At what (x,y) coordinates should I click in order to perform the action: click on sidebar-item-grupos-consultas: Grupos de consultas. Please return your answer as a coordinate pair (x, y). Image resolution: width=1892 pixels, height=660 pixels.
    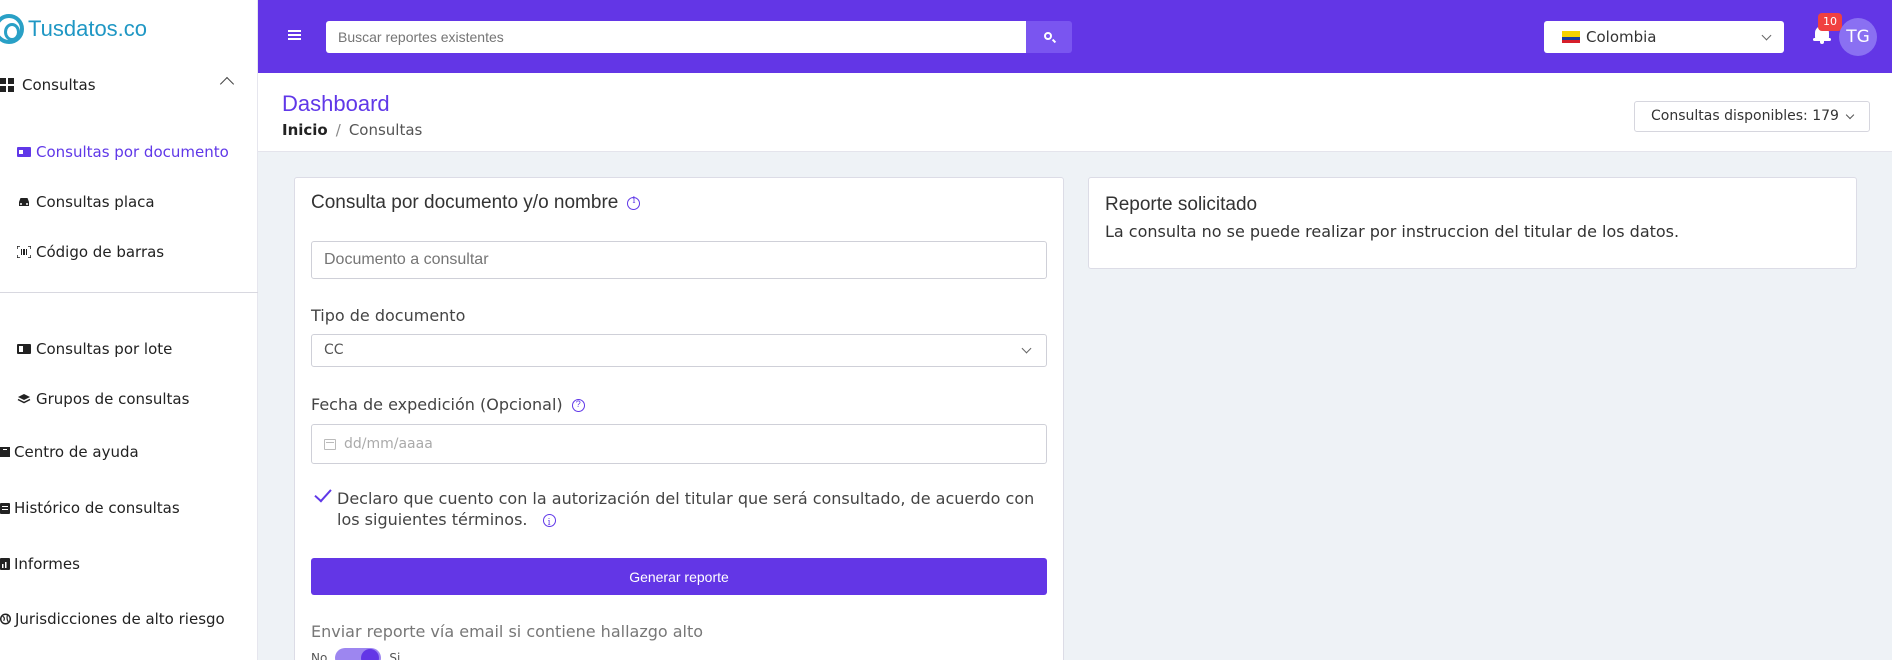
    Looking at the image, I should click on (103, 399).